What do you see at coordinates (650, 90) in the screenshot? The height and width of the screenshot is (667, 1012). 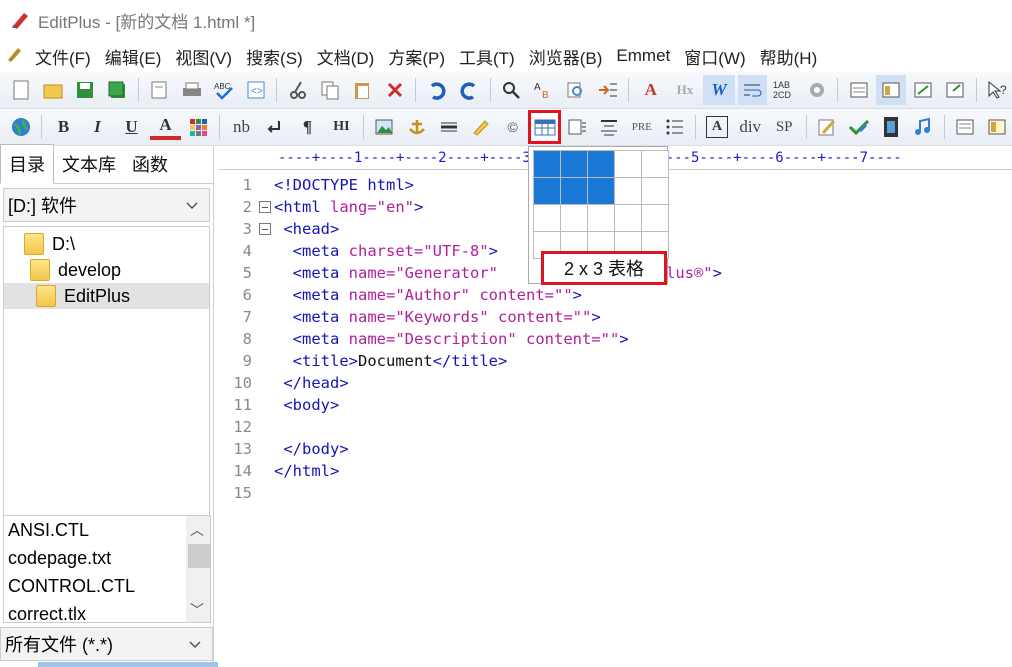 I see `font-size-icon: A` at bounding box center [650, 90].